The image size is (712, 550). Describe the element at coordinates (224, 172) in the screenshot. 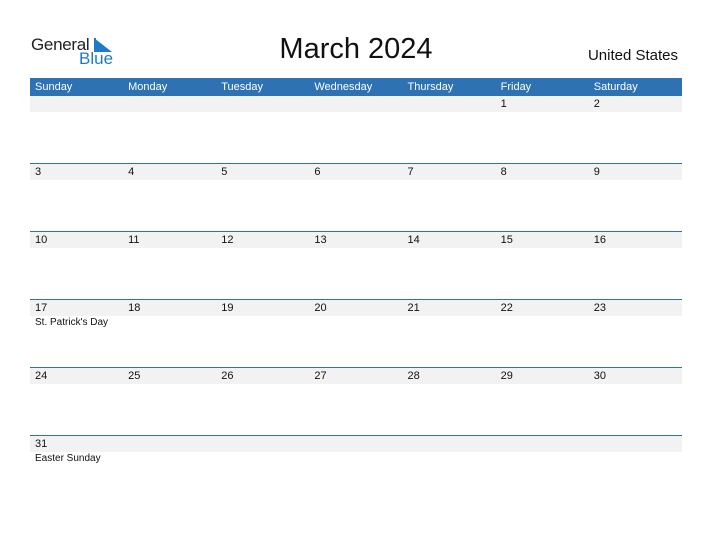

I see `day-number: 5` at that location.